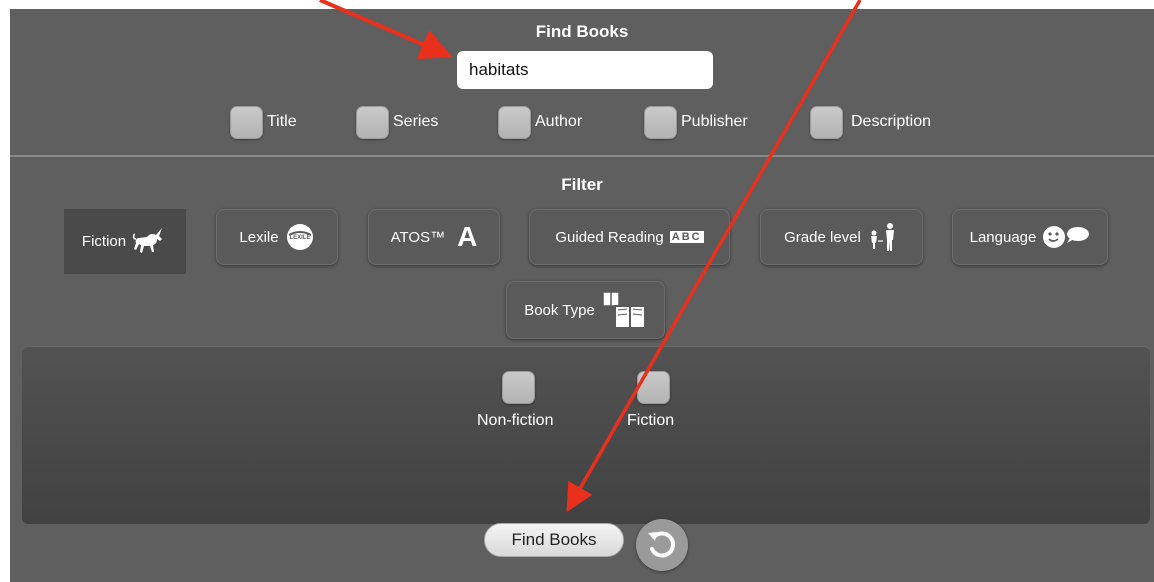 This screenshot has width=1154, height=582. I want to click on filter-chip-language: Language, so click(1030, 237).